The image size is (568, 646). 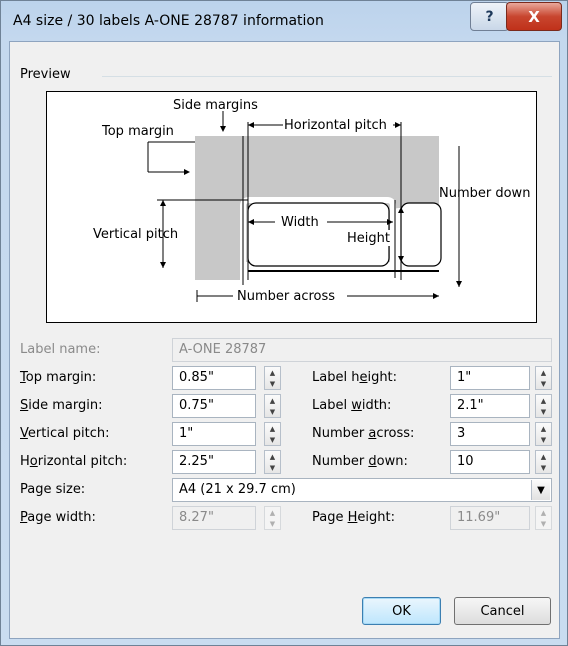 What do you see at coordinates (214, 378) in the screenshot?
I see `top-margin-field: 0.85"` at bounding box center [214, 378].